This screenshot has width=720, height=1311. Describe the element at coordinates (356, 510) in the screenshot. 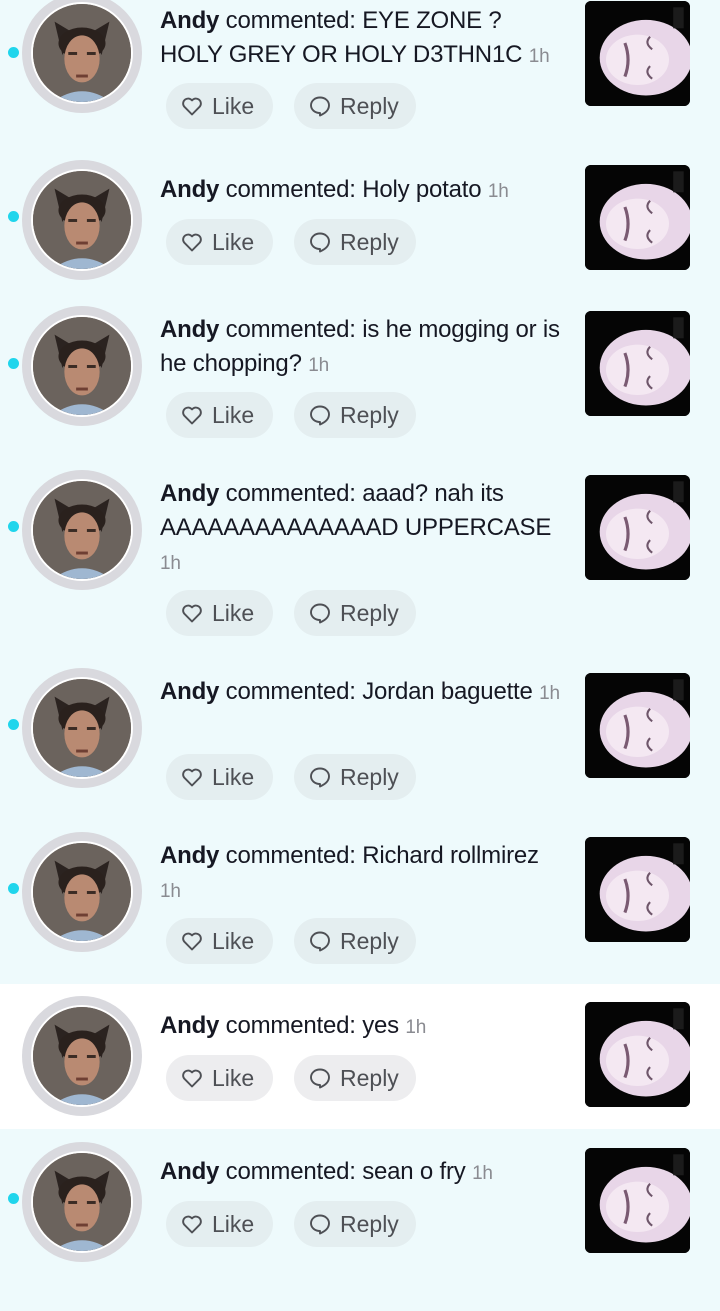

I see `comment-body: aaad? nah its AAAAAAAAAAAAAAD UPPERCASE` at that location.